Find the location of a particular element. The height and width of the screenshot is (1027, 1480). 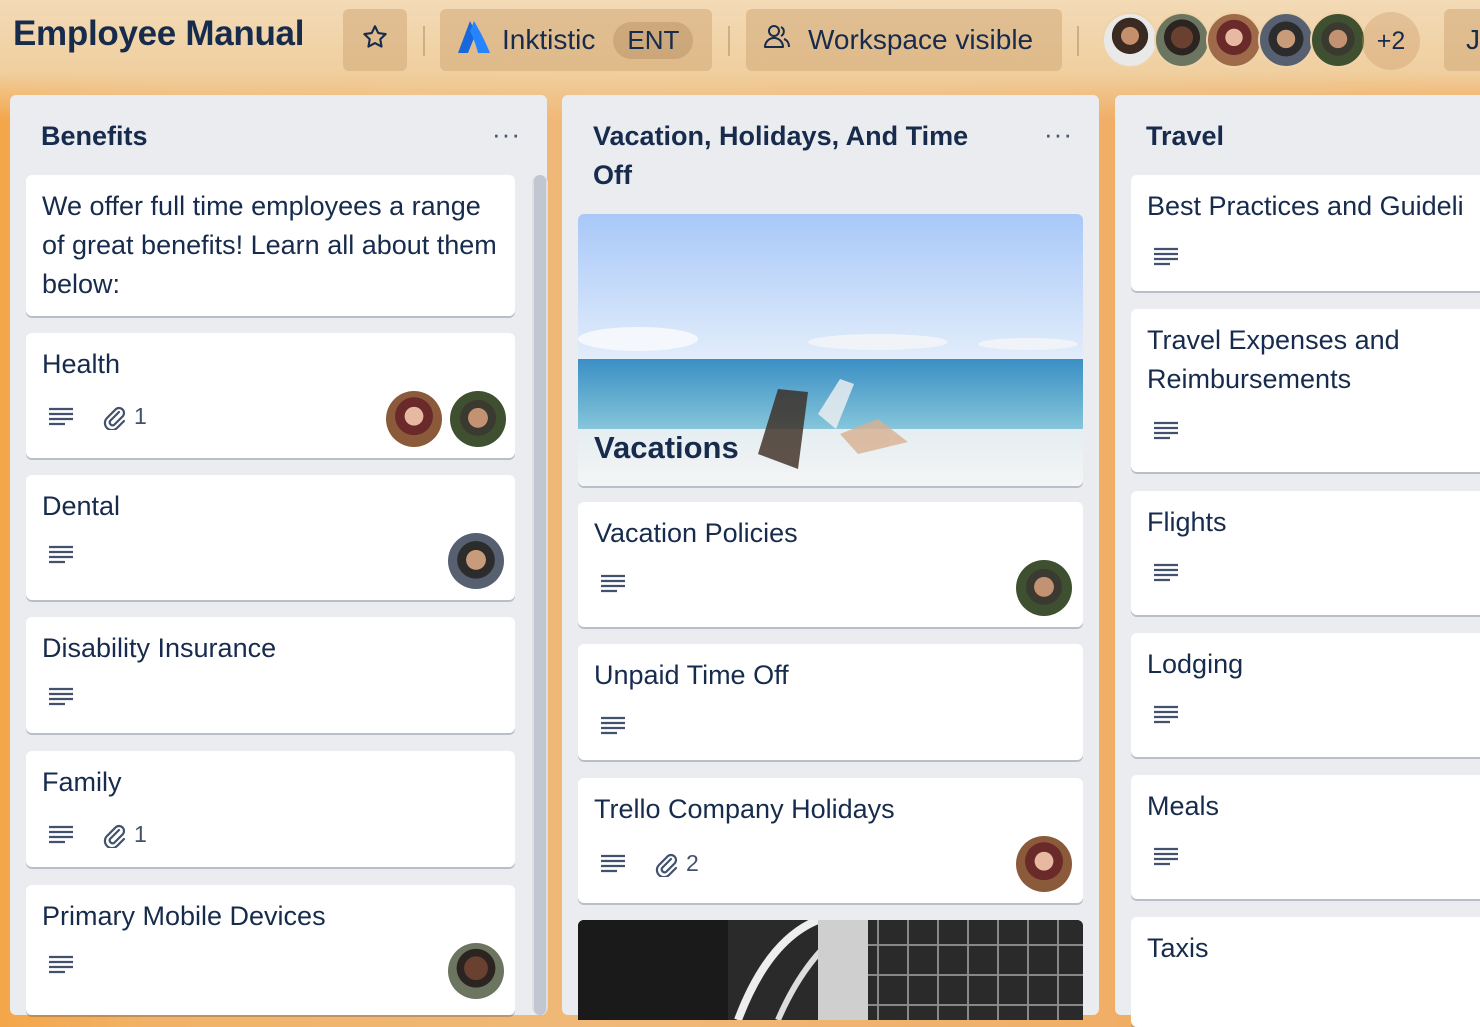

card-title: Meals is located at coordinates (1183, 806).